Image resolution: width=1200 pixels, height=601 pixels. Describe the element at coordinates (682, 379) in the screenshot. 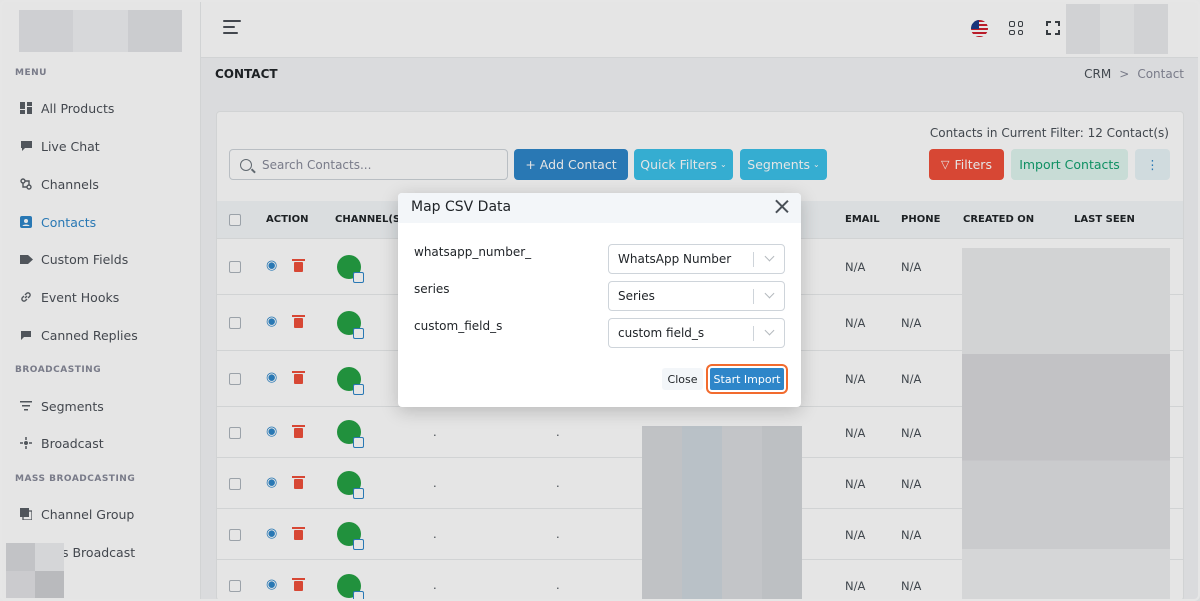

I see `close-button: Close` at that location.